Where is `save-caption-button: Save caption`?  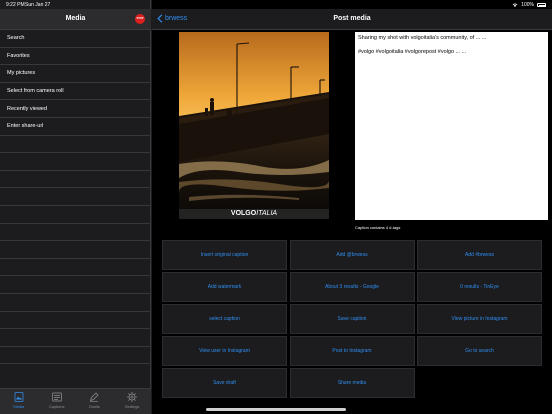
save-caption-button: Save caption is located at coordinates (352, 319).